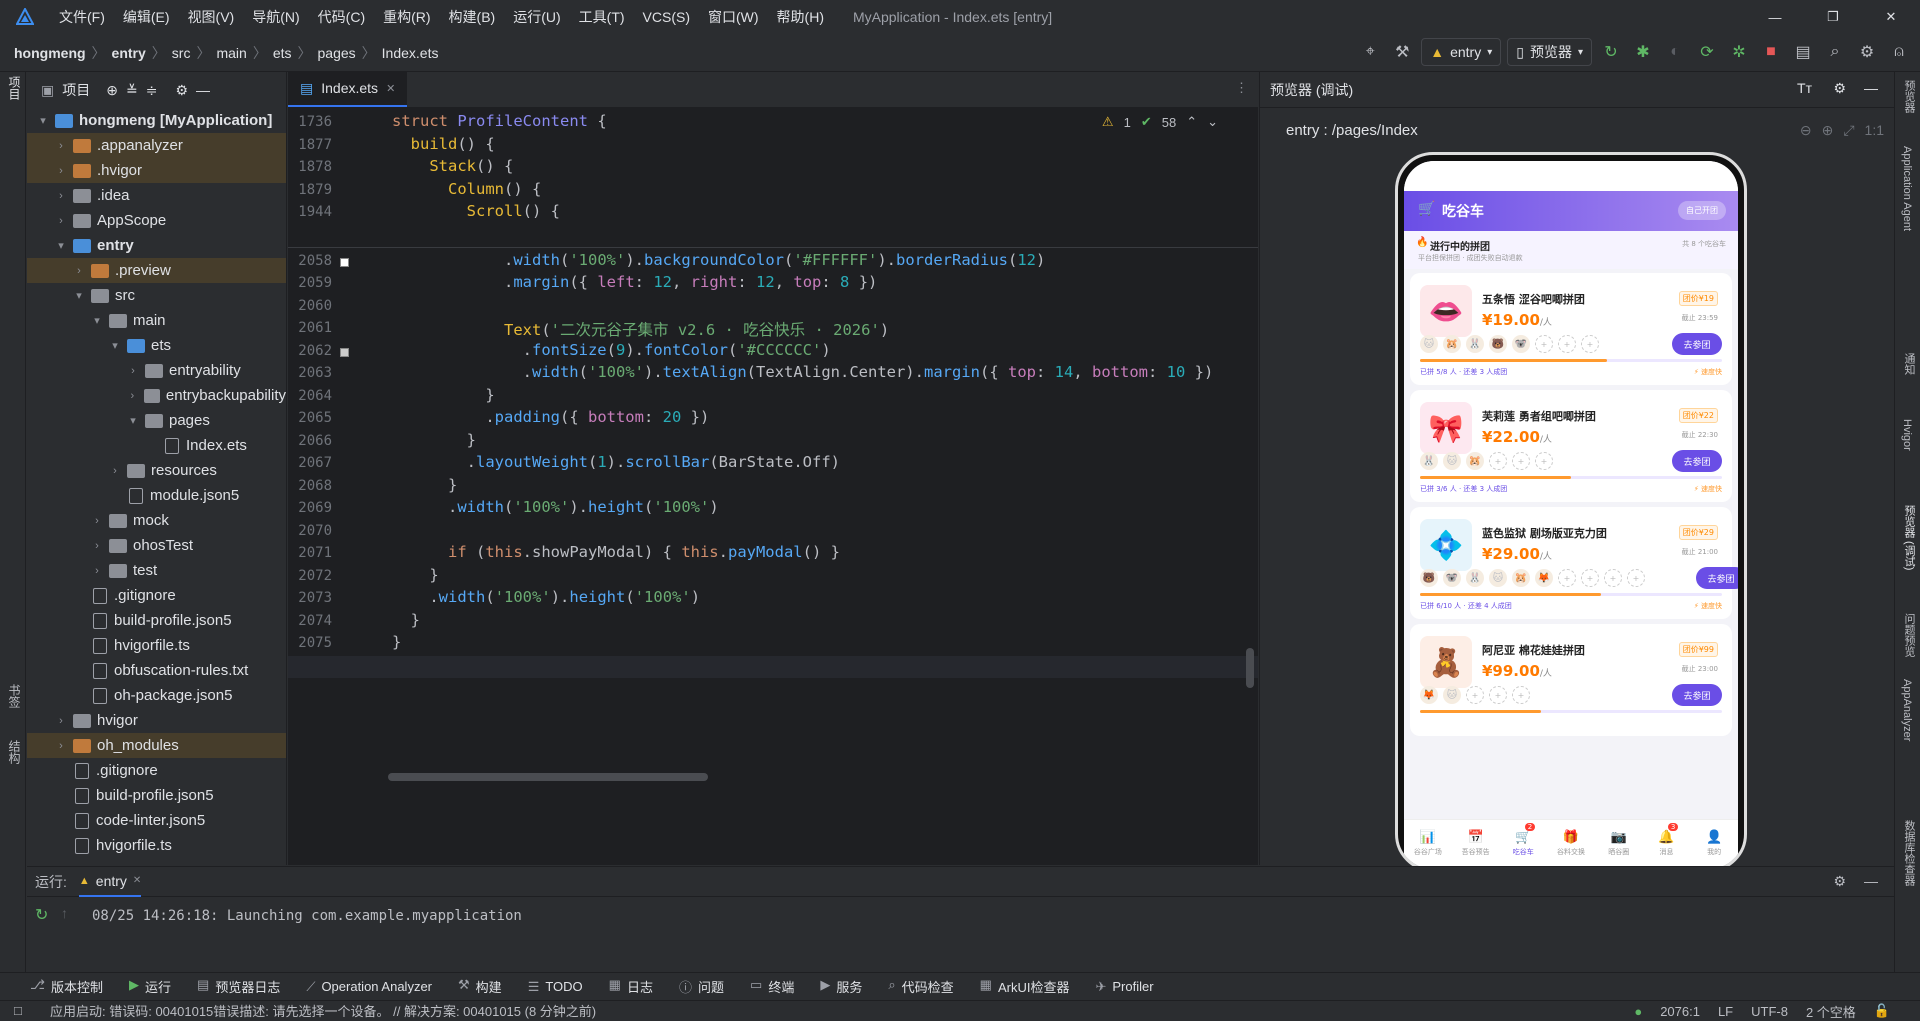  What do you see at coordinates (156, 545) in the screenshot?
I see `tree-item: › ohosTest` at bounding box center [156, 545].